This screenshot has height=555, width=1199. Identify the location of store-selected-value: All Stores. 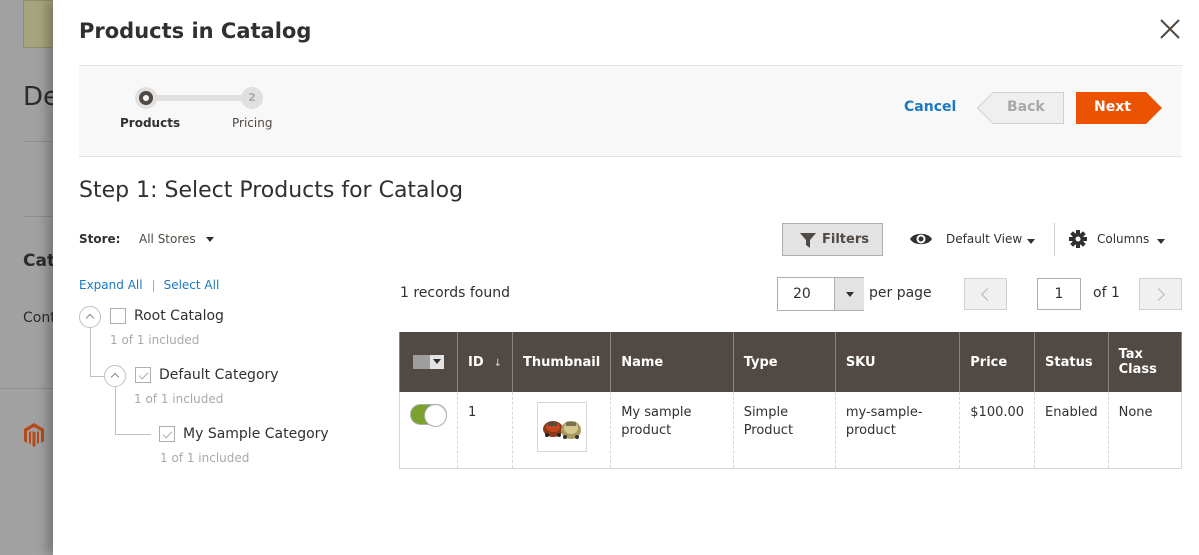
(167, 239).